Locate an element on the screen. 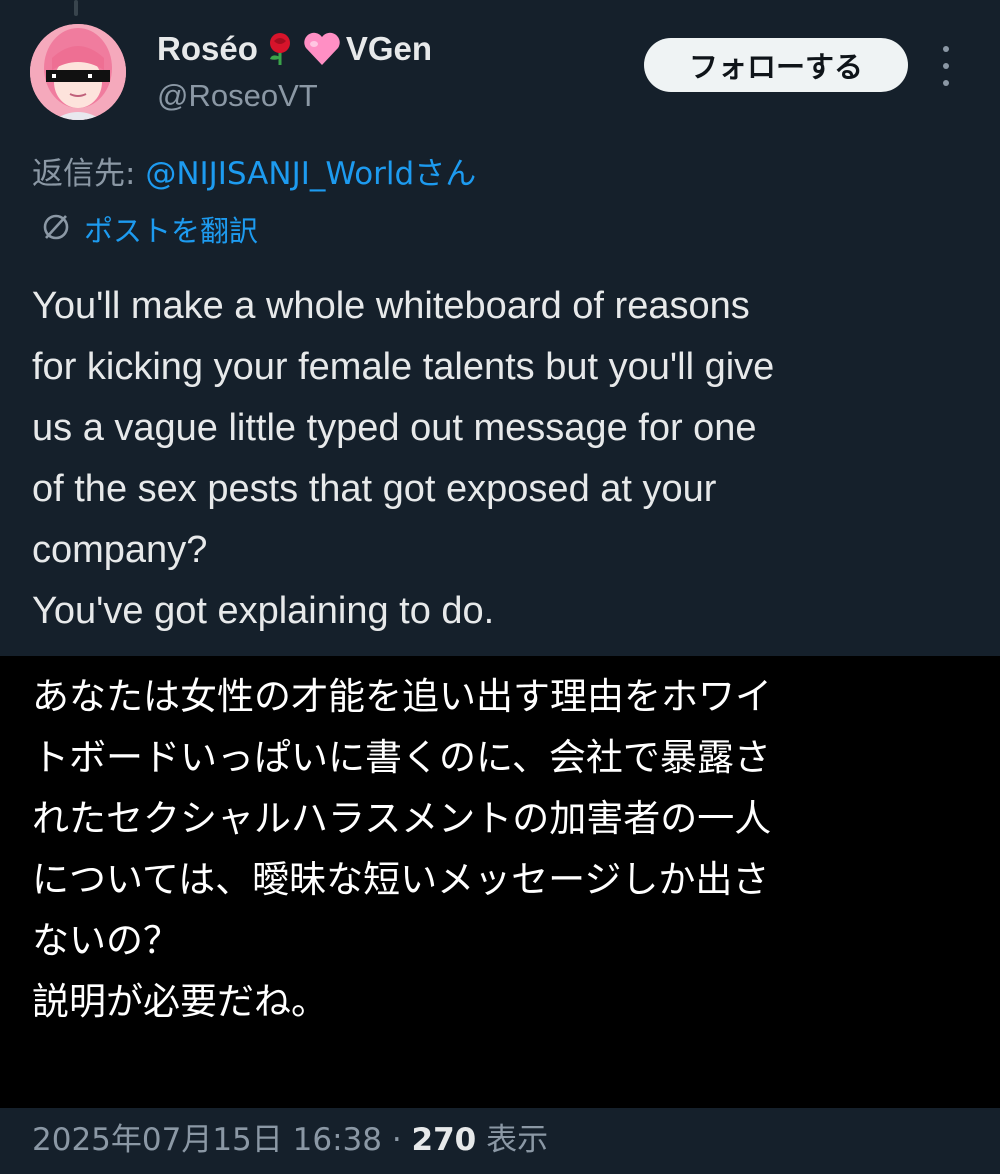 The image size is (1000, 1174). views-count: 270 is located at coordinates (444, 1140).